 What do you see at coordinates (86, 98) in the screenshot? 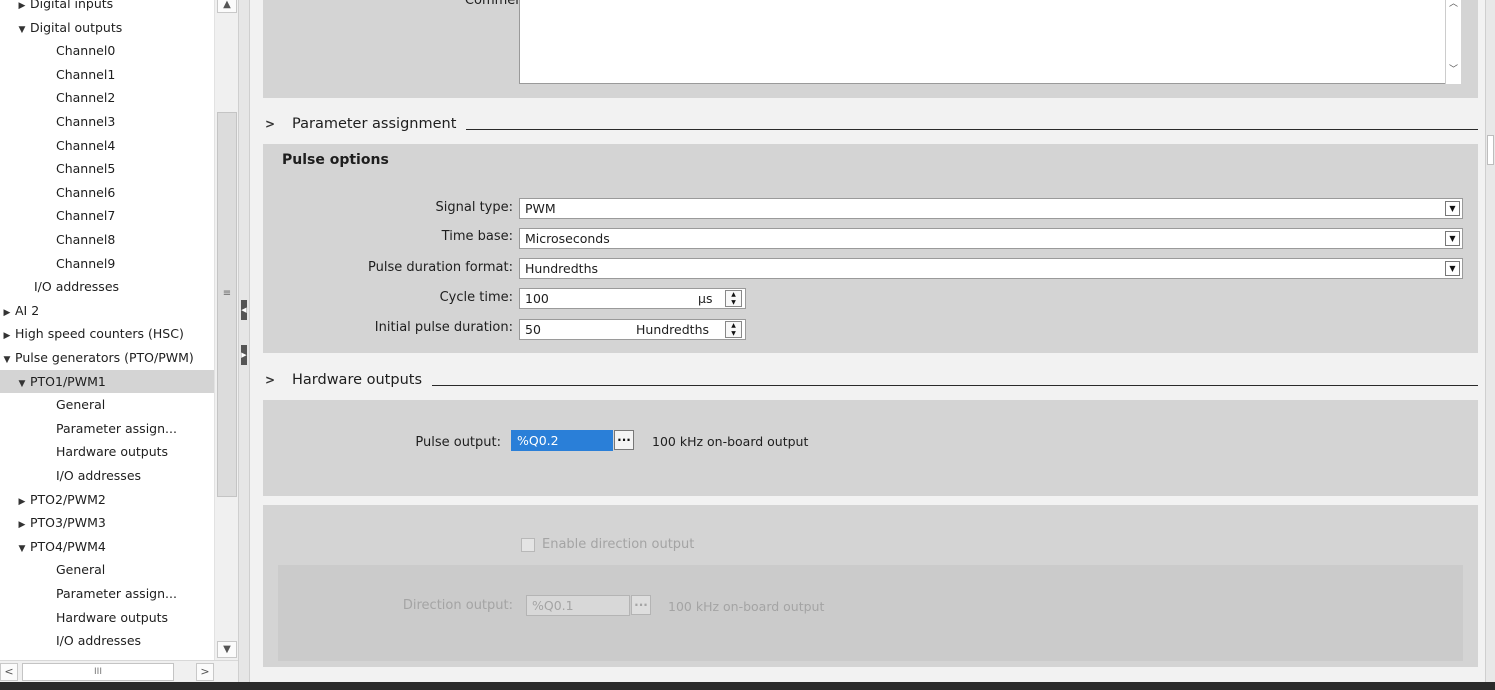
I see `tree-item-label: Channel2` at bounding box center [86, 98].